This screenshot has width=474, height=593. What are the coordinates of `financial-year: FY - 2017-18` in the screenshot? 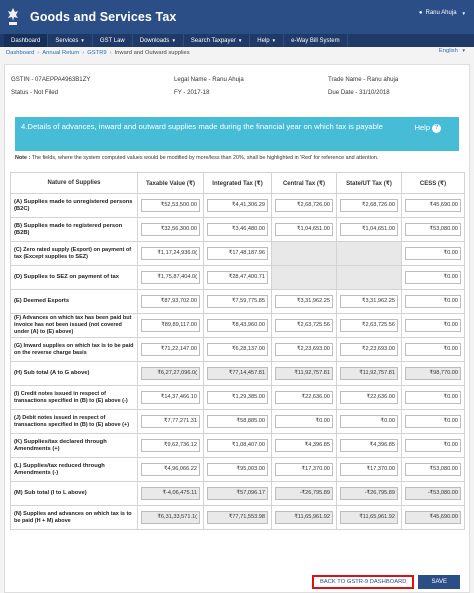 It's located at (192, 92).